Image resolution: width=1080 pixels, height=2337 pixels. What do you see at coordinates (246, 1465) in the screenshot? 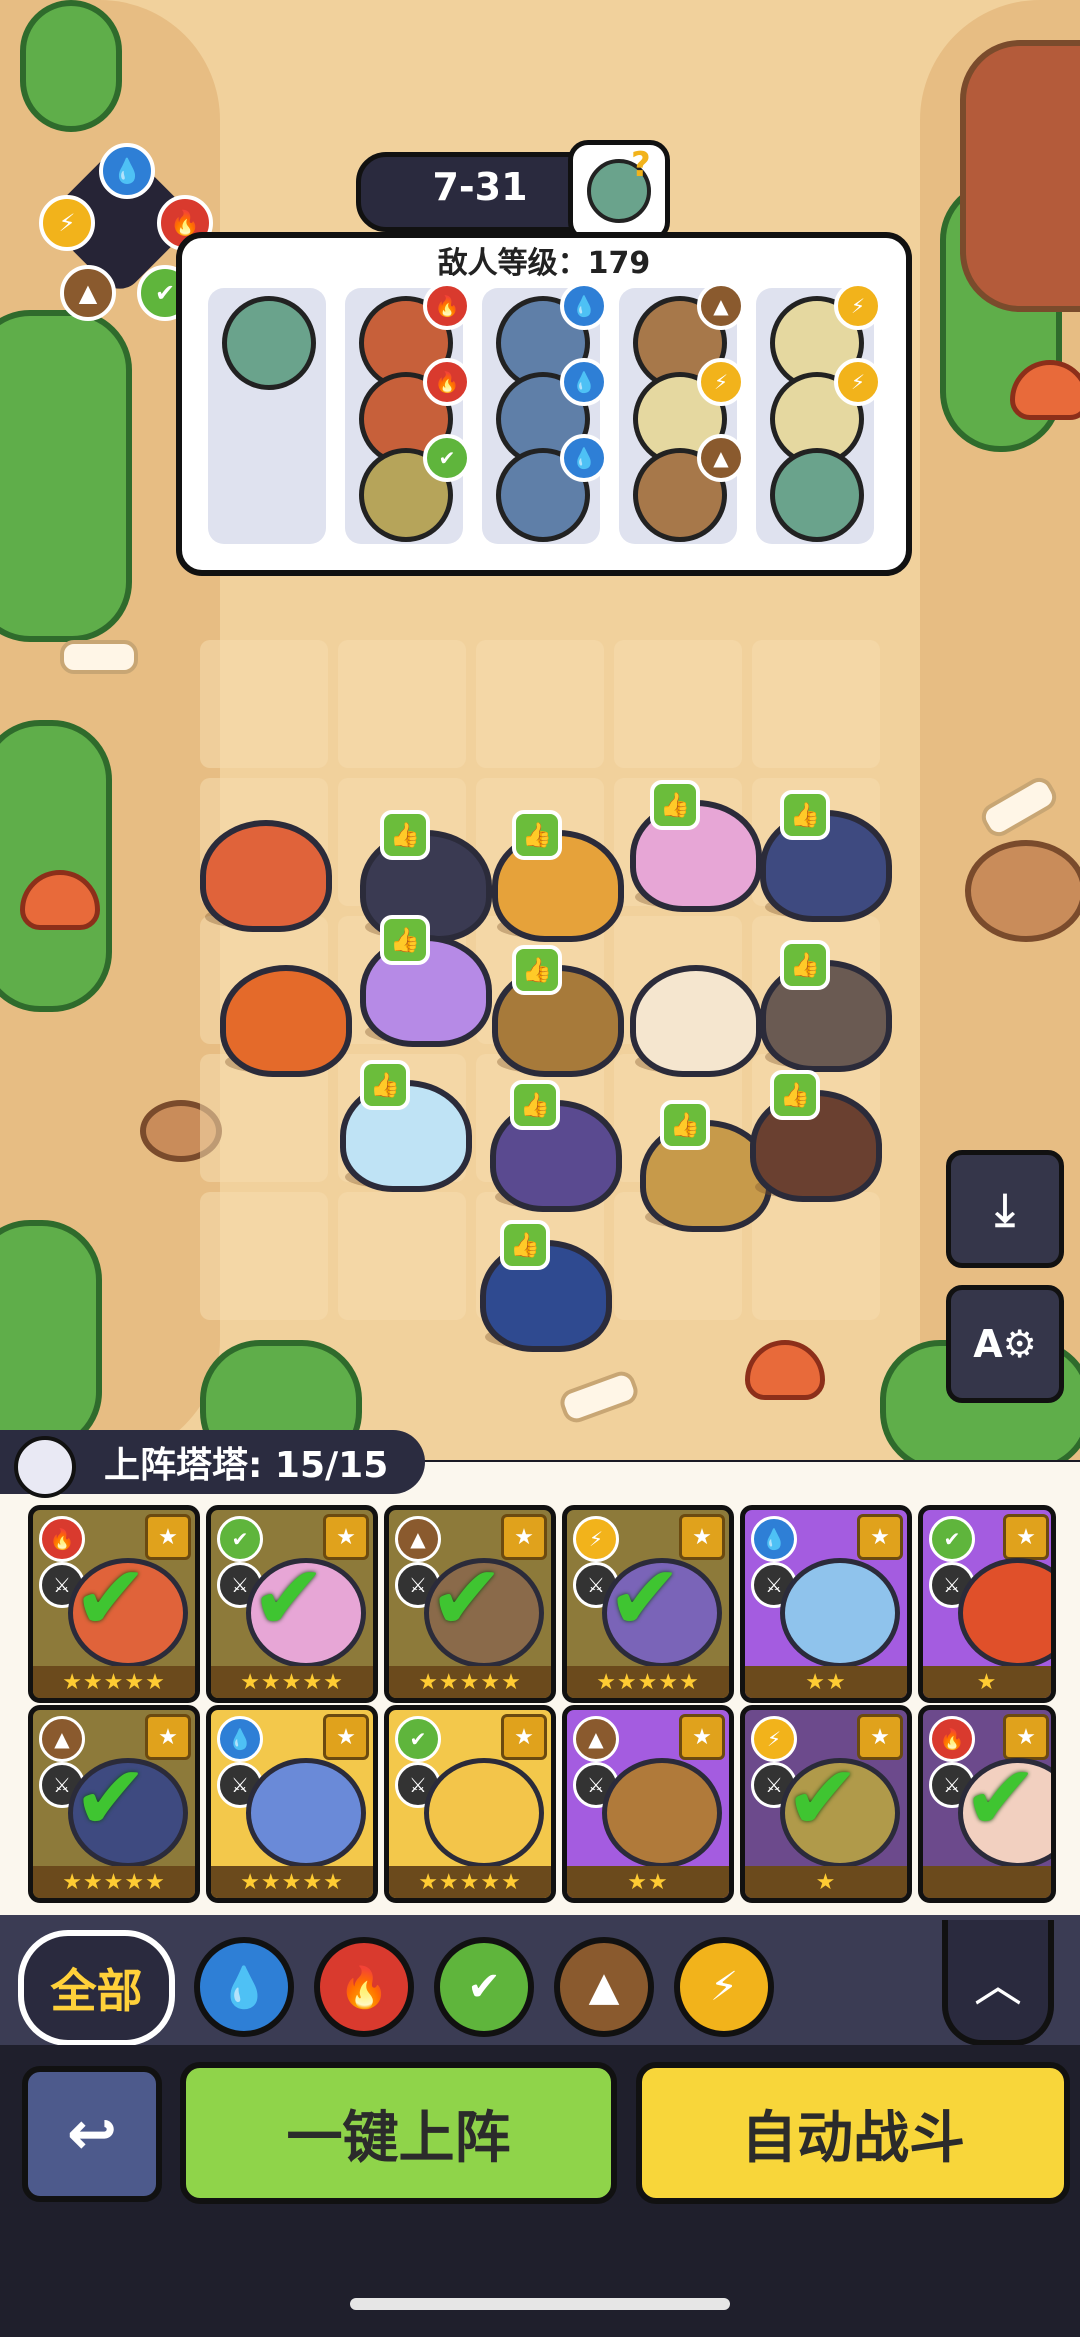
I see `deploy-count-label: 上阵塔塔: 15/15` at bounding box center [246, 1465].